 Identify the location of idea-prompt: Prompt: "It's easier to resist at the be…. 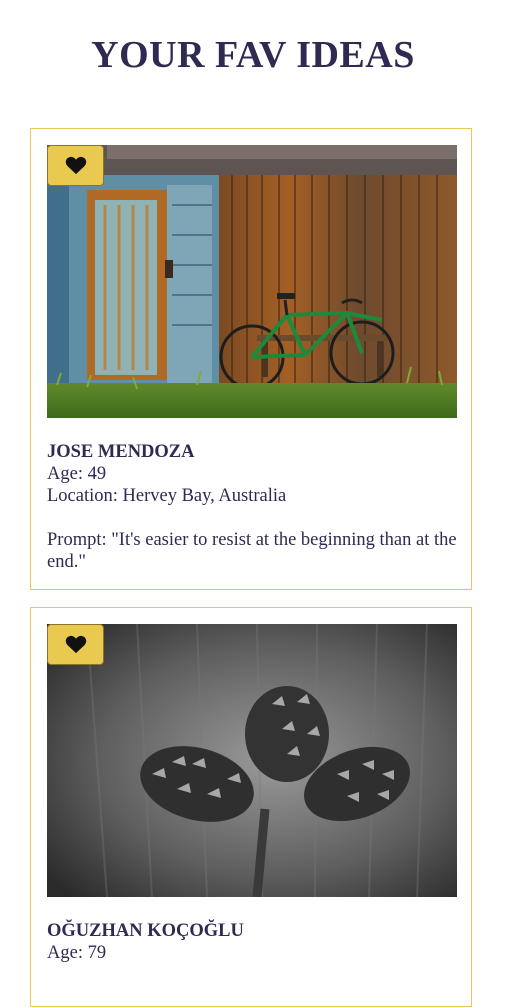
(252, 551).